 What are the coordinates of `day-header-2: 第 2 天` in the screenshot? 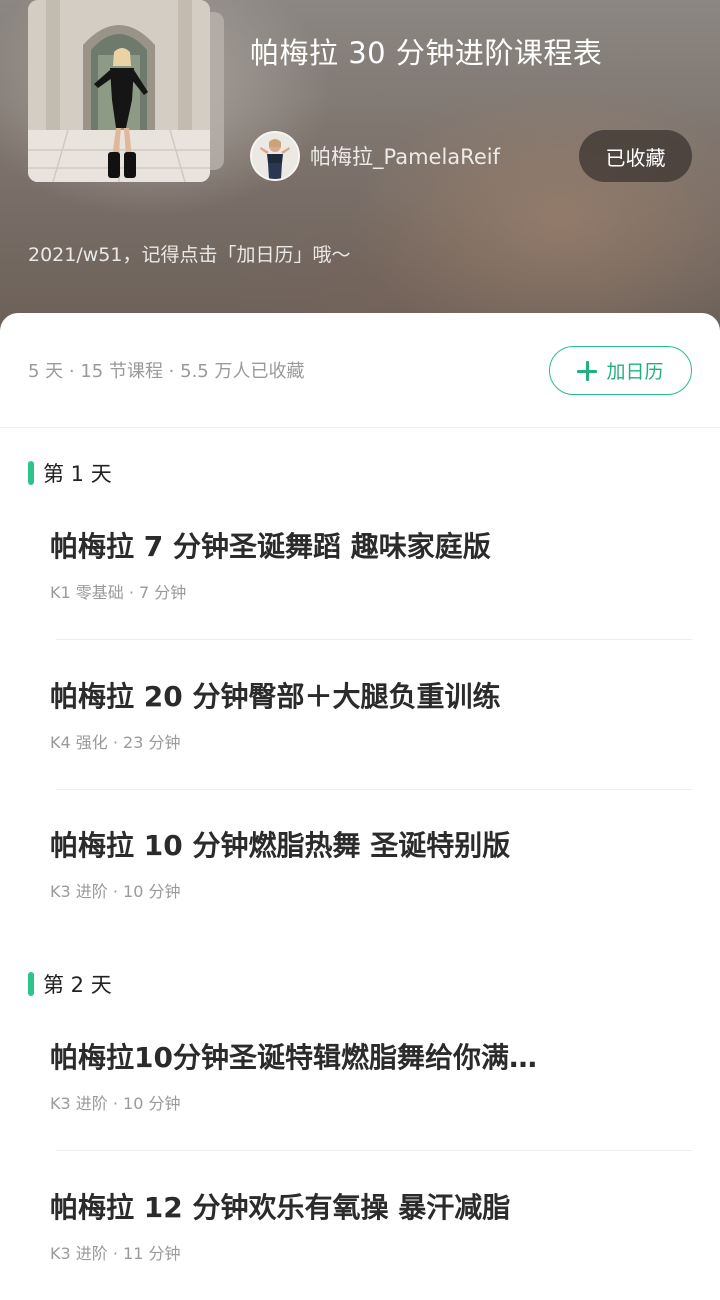 It's located at (70, 984).